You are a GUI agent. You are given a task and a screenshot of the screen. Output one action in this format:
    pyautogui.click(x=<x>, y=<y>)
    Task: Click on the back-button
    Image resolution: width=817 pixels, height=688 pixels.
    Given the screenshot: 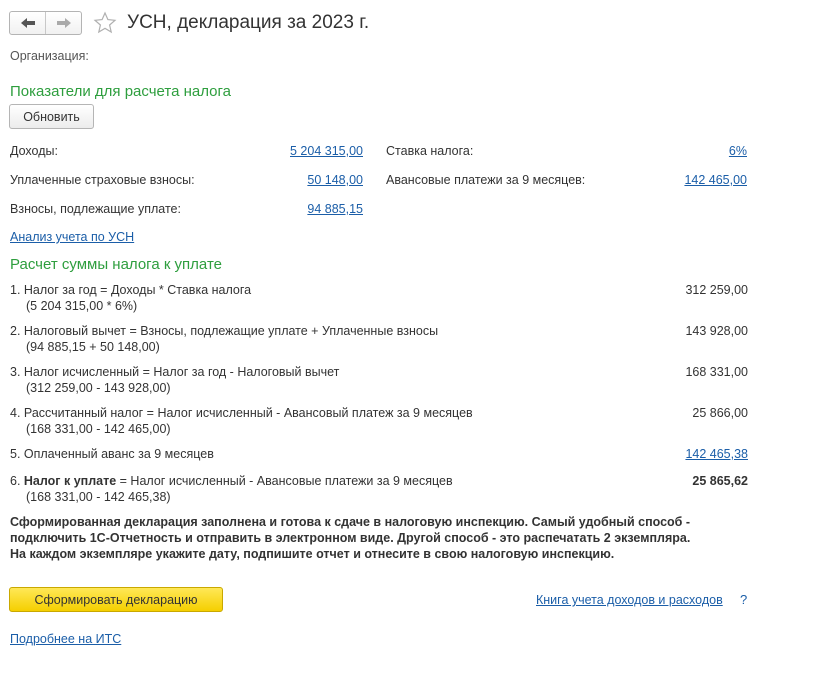 What is the action you would take?
    pyautogui.click(x=27, y=23)
    